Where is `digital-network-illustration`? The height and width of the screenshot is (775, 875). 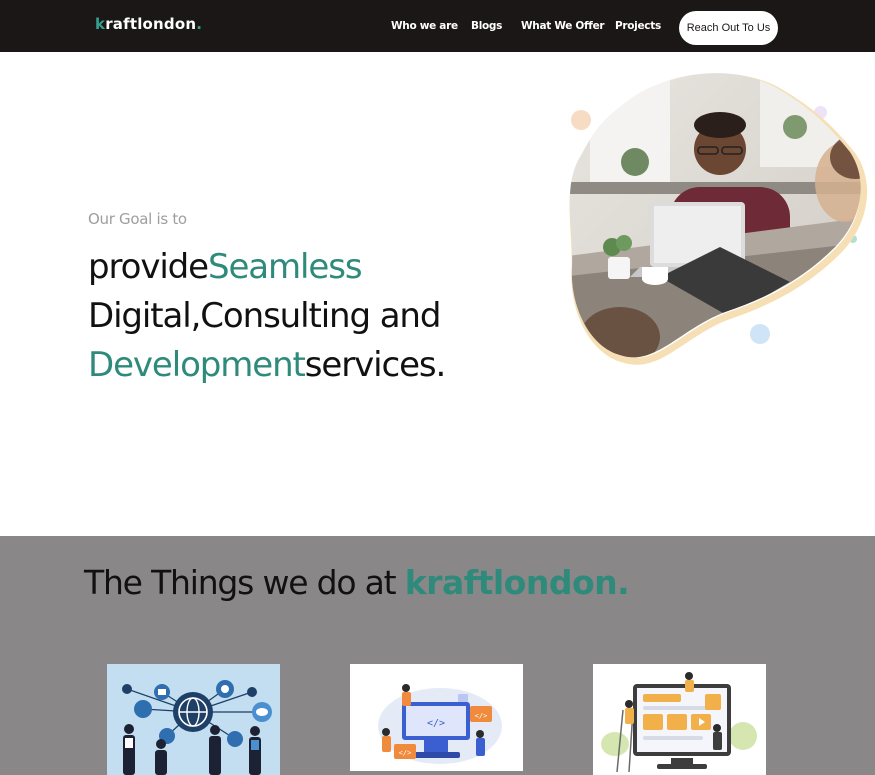
digital-network-illustration is located at coordinates (197, 727).